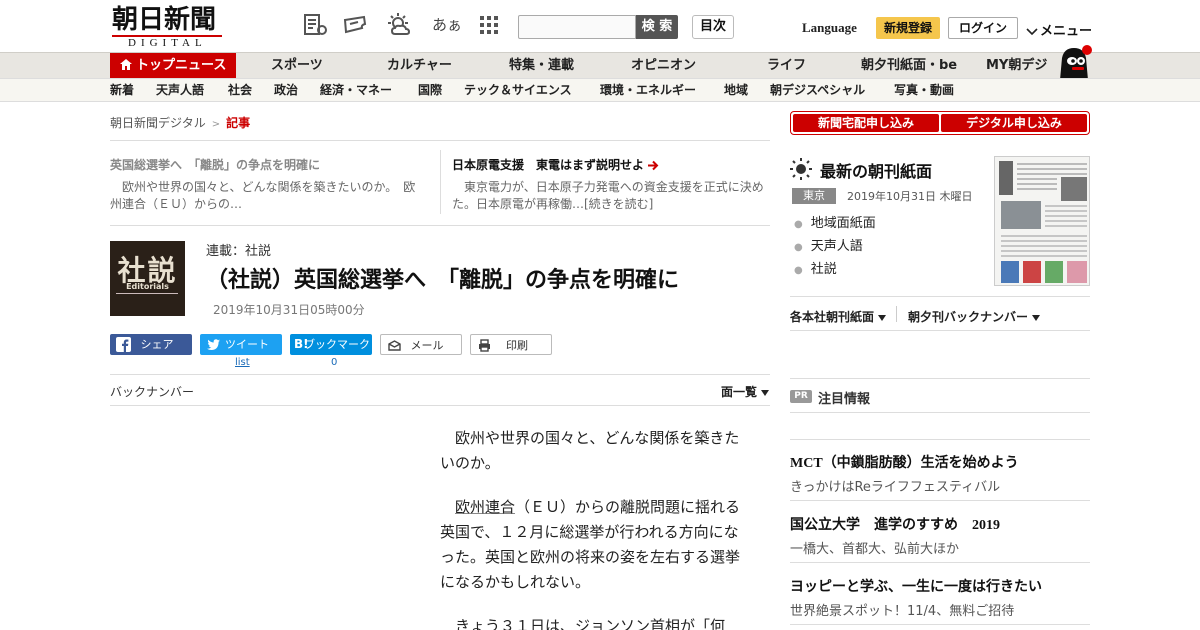 The height and width of the screenshot is (630, 1200). What do you see at coordinates (835, 224) in the screenshot?
I see `paper-link-regional: ● 地域面紙面` at bounding box center [835, 224].